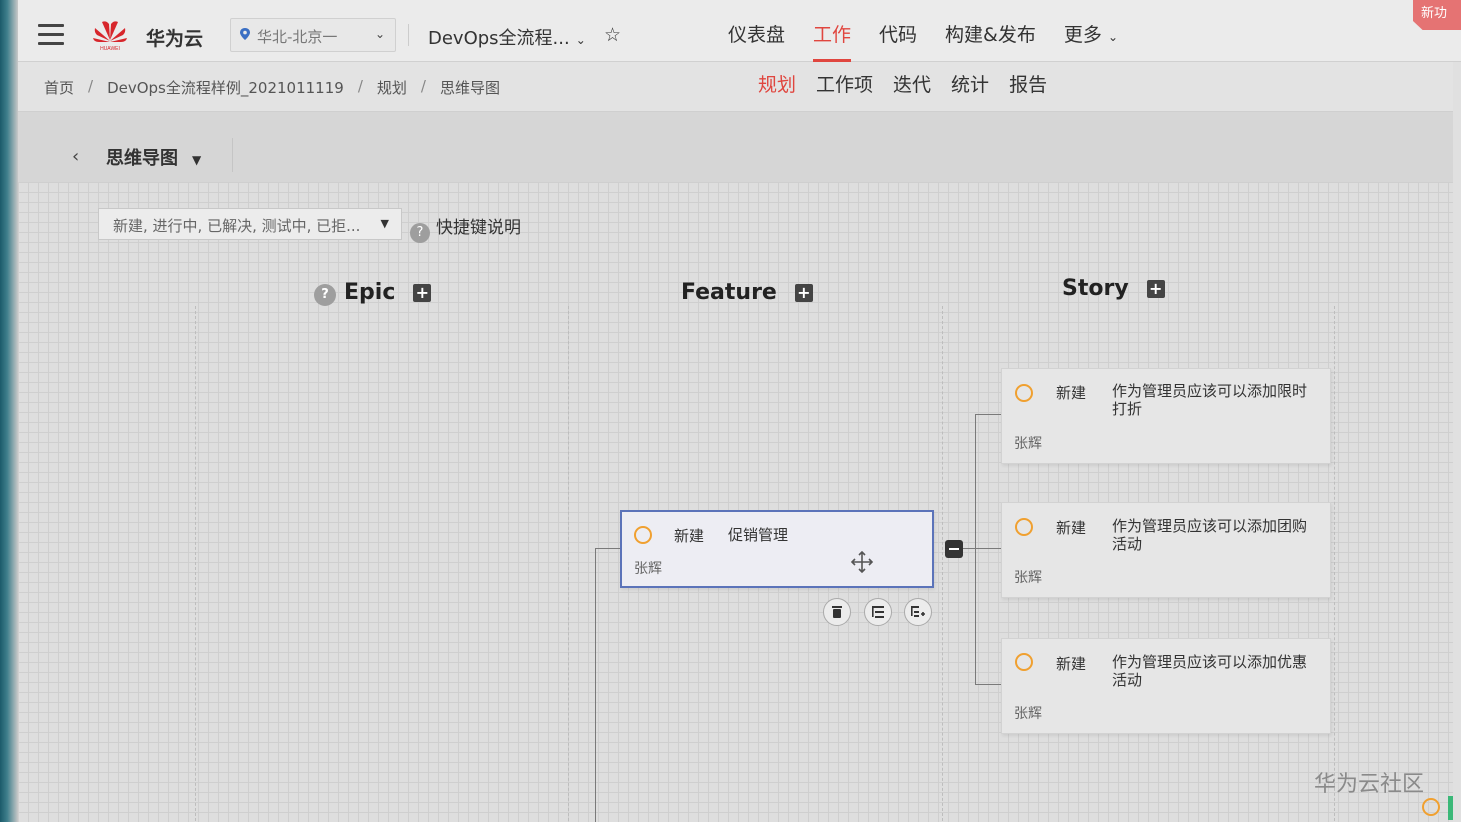 Image resolution: width=1461 pixels, height=822 pixels. I want to click on trash-icon, so click(837, 612).